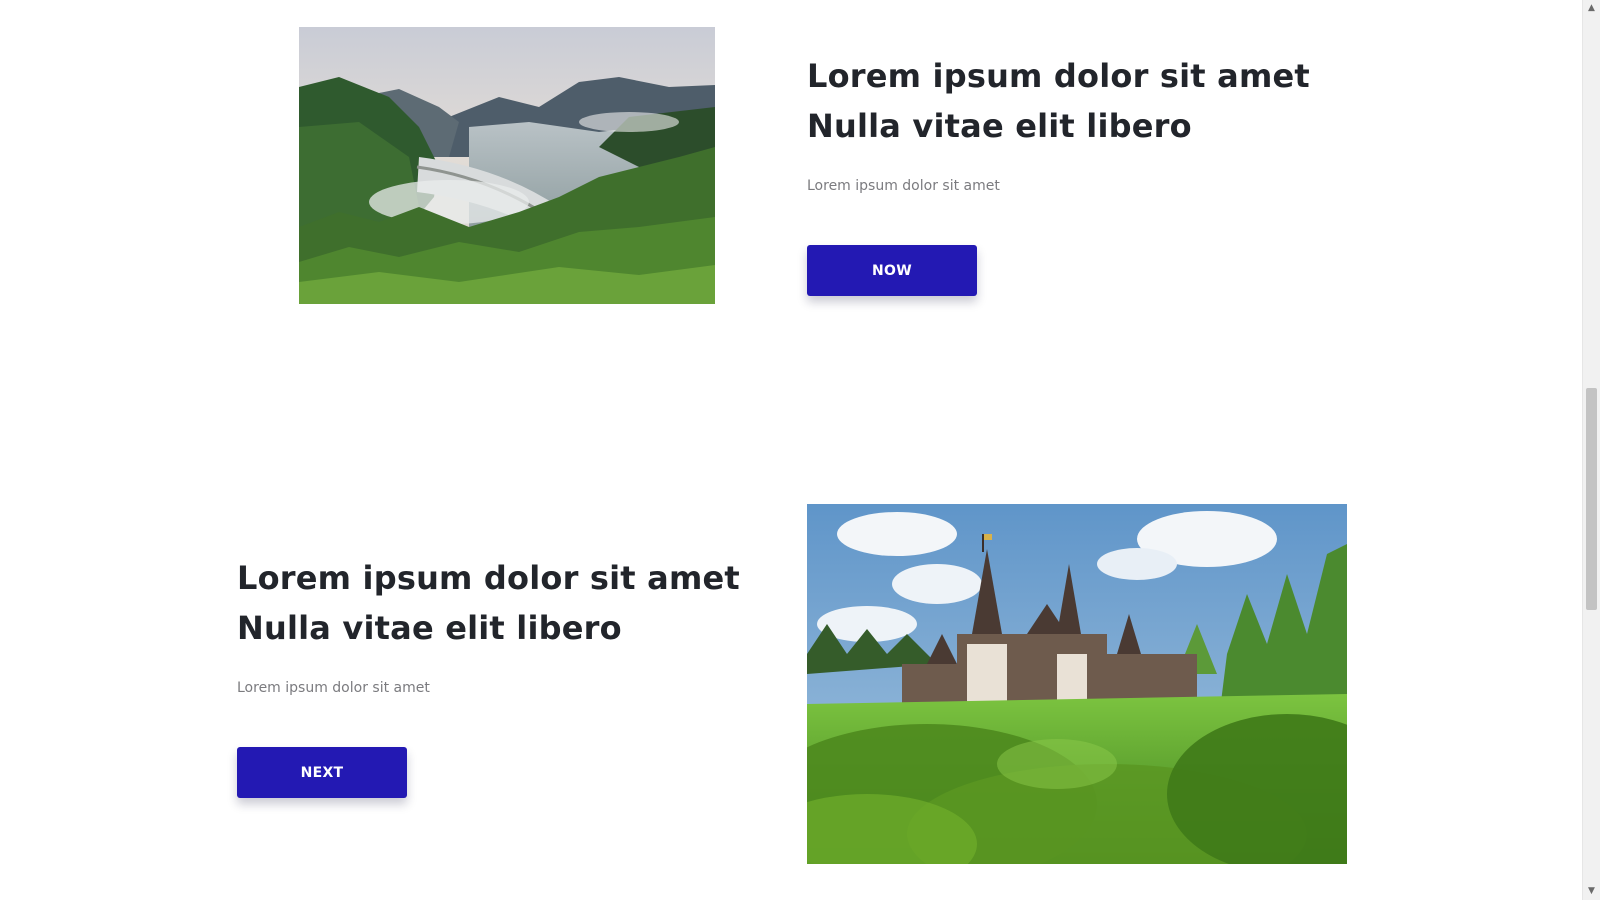 The height and width of the screenshot is (900, 1600). I want to click on now-button: NOW, so click(892, 270).